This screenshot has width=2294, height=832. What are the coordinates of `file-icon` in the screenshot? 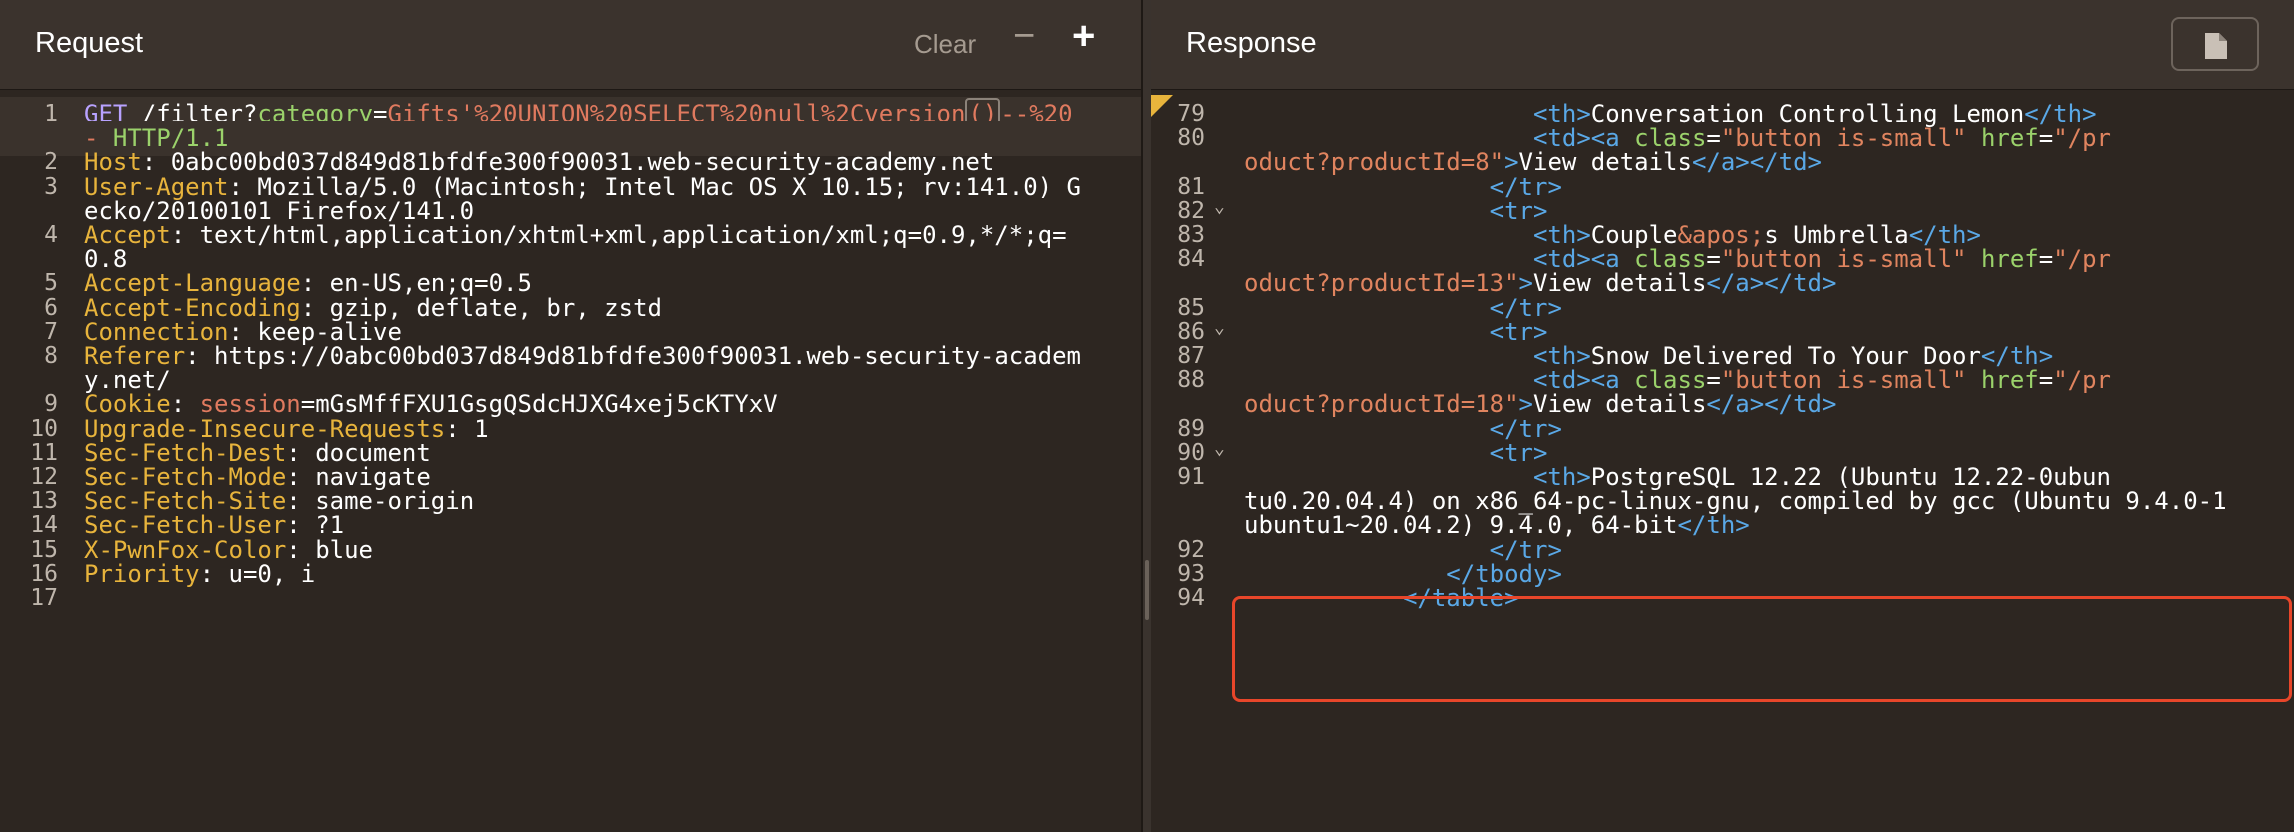 It's located at (2216, 46).